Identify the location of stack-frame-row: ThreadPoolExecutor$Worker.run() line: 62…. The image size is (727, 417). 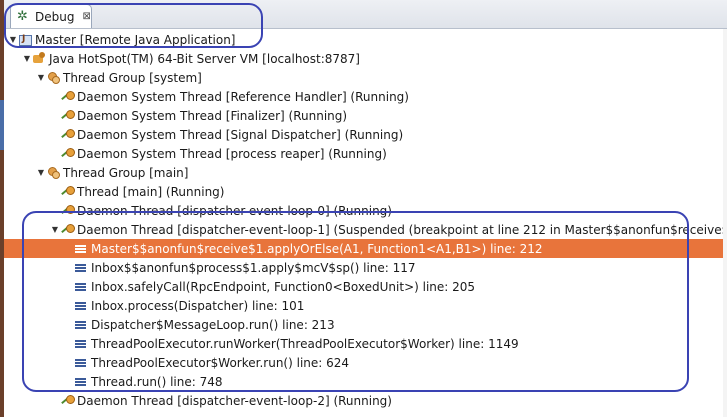
(365, 362).